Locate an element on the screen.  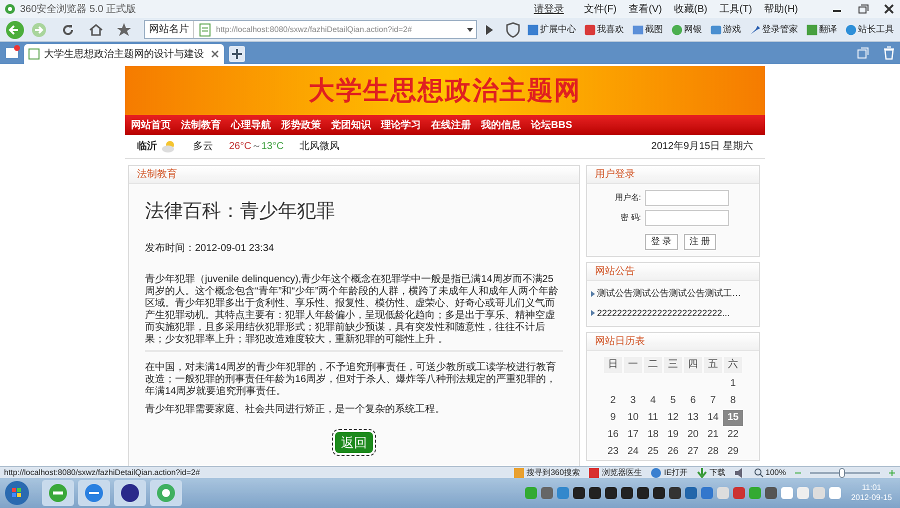
publish-date: 发布时间：2012-09-01 23:34 is located at coordinates (210, 249).